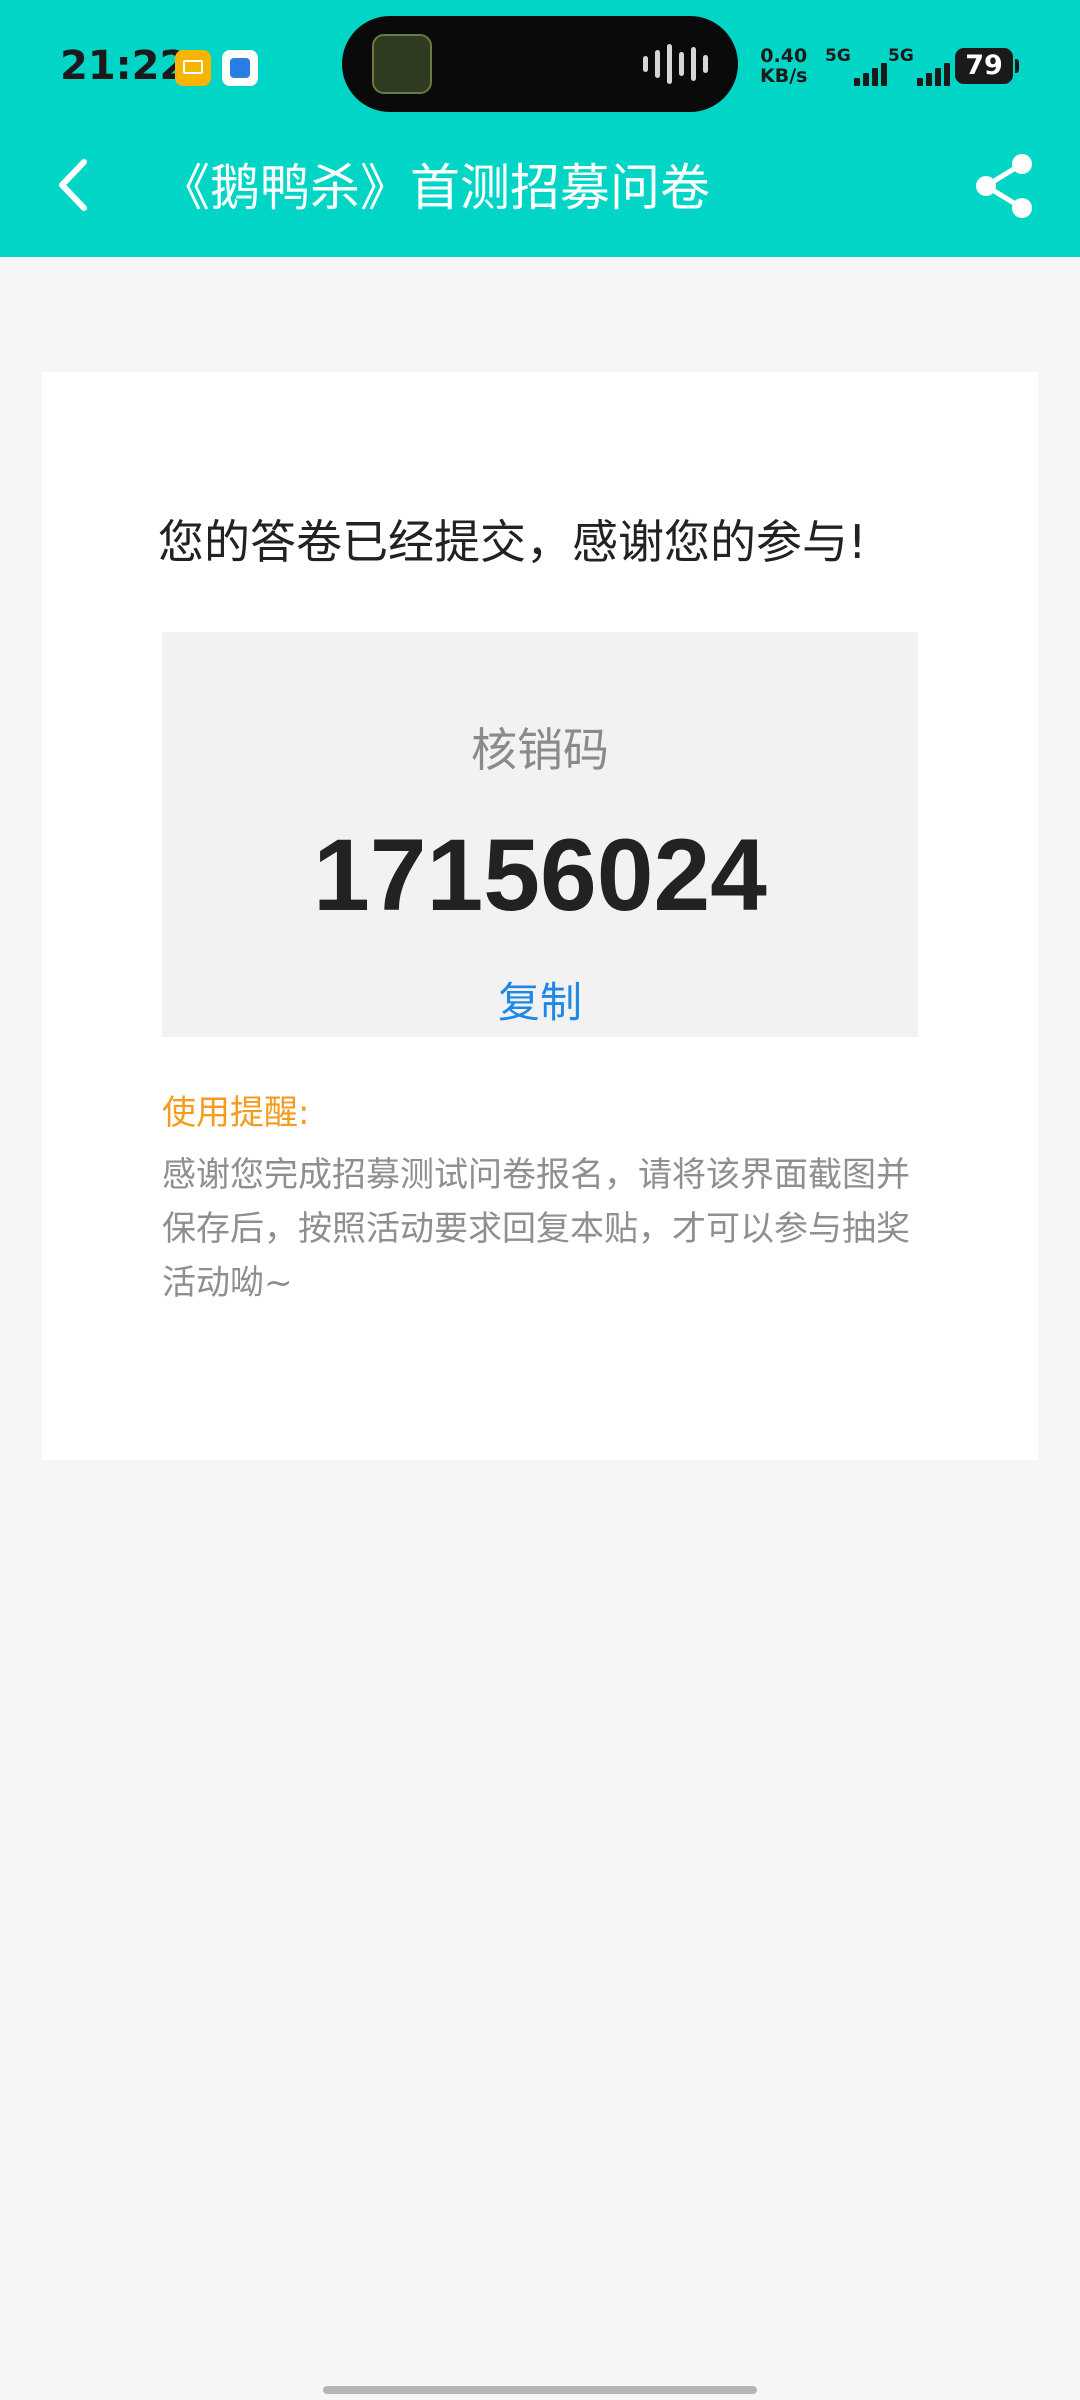 Image resolution: width=1080 pixels, height=2400 pixels. I want to click on chevron-left-icon, so click(73, 185).